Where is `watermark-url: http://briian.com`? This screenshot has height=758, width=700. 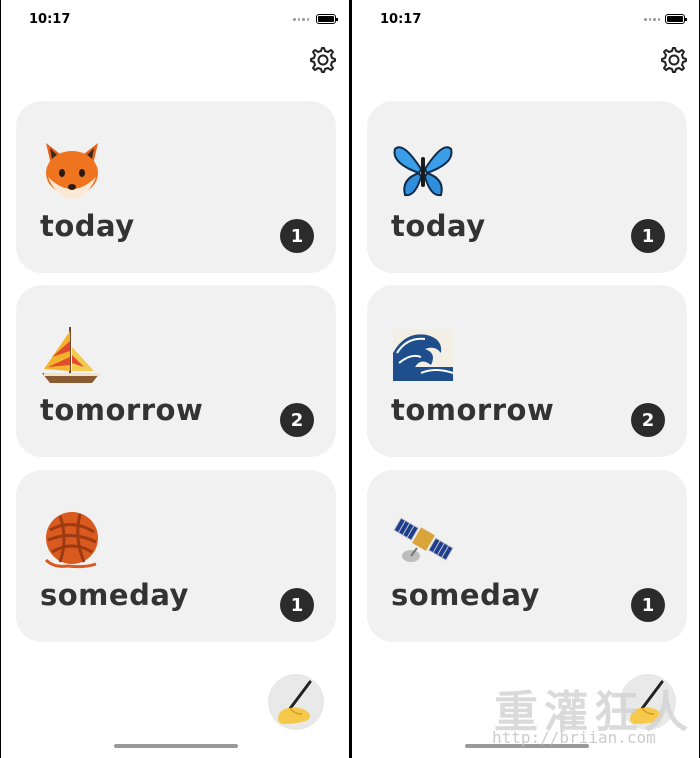 watermark-url: http://briian.com is located at coordinates (574, 737).